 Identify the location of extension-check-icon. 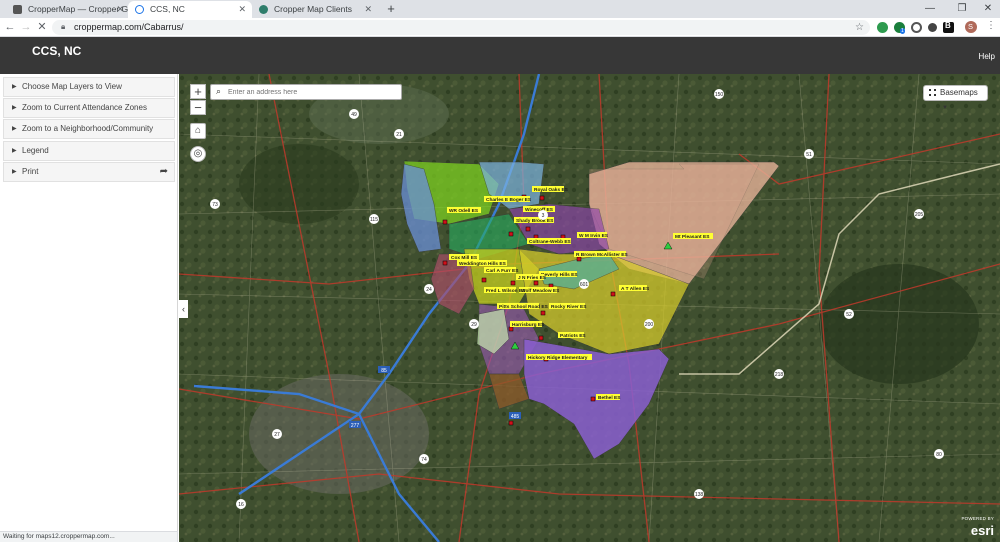
(882, 27).